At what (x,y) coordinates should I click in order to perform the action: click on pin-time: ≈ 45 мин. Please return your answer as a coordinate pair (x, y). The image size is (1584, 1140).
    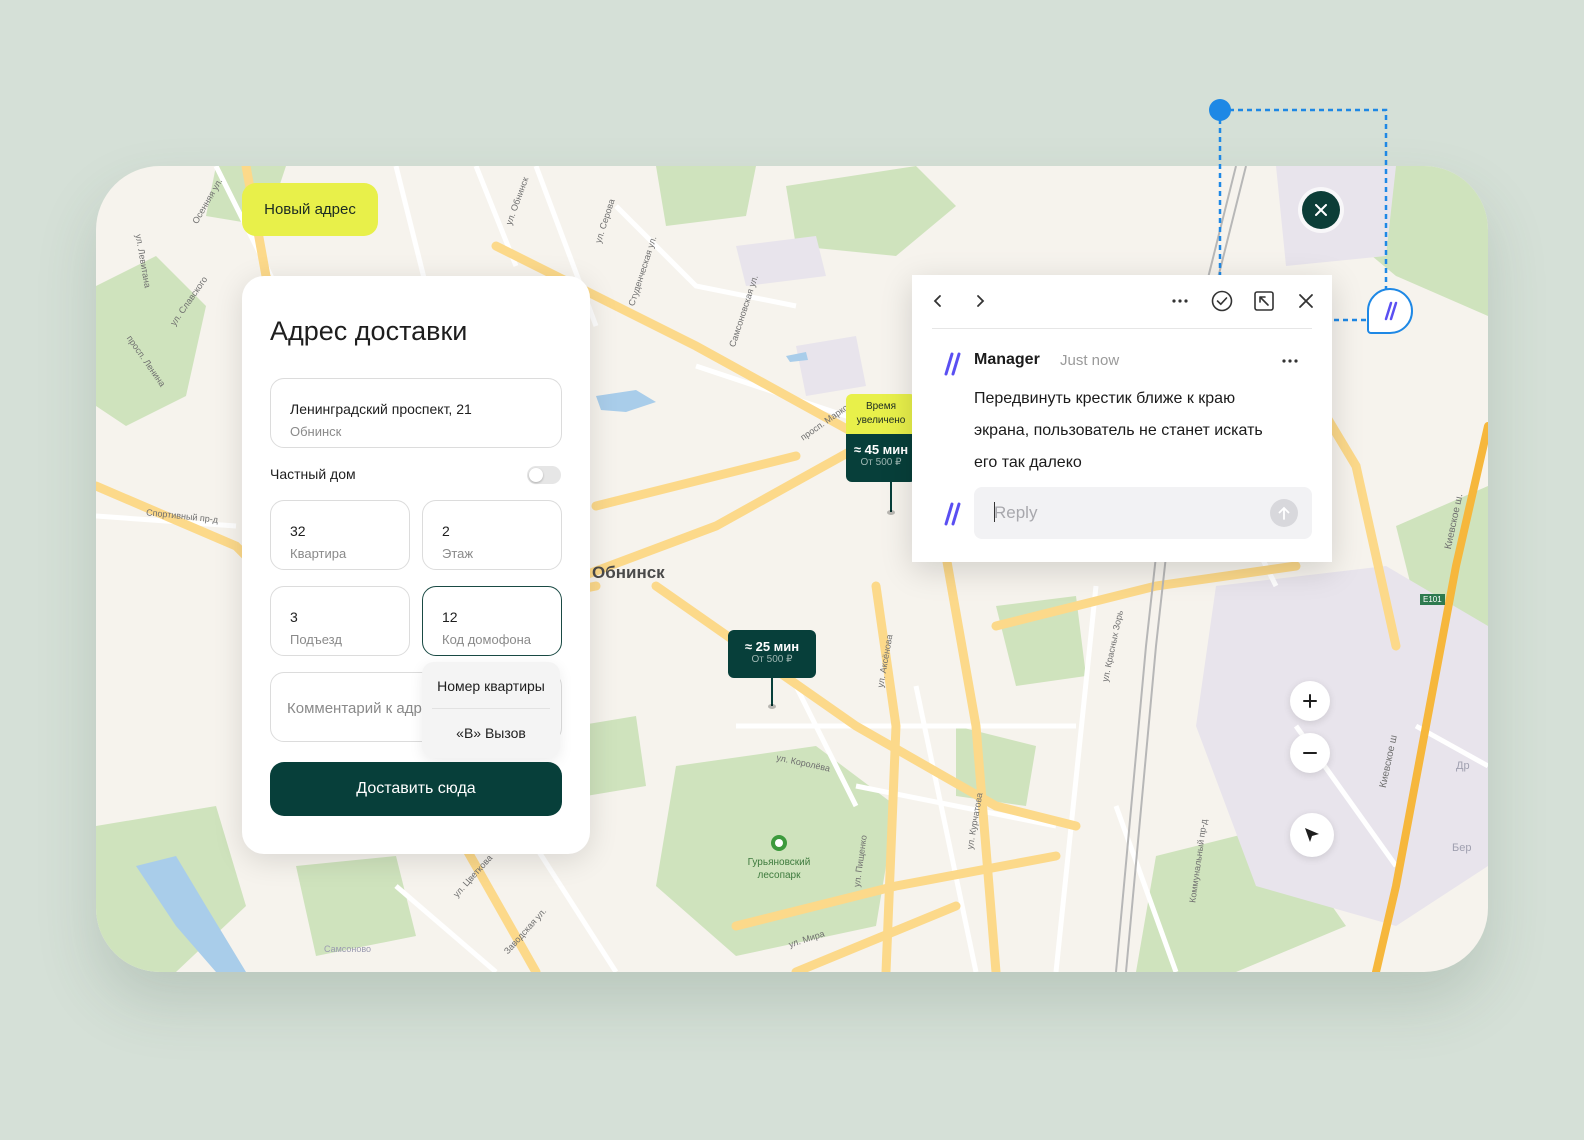
    Looking at the image, I should click on (881, 449).